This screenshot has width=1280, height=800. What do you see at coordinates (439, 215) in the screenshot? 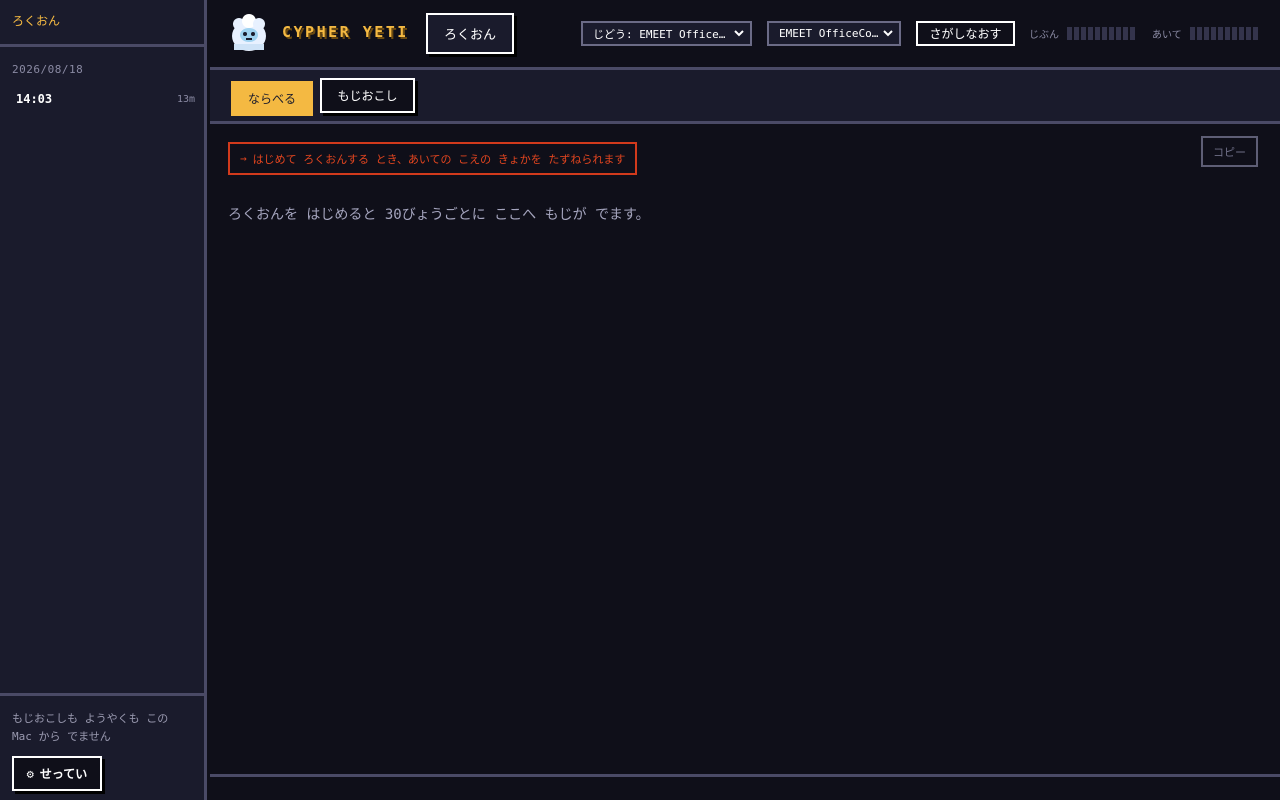
I see `transcript-placeholder: ろくおんを はじめると 30びょうごとに ここへ もじが でます。` at bounding box center [439, 215].